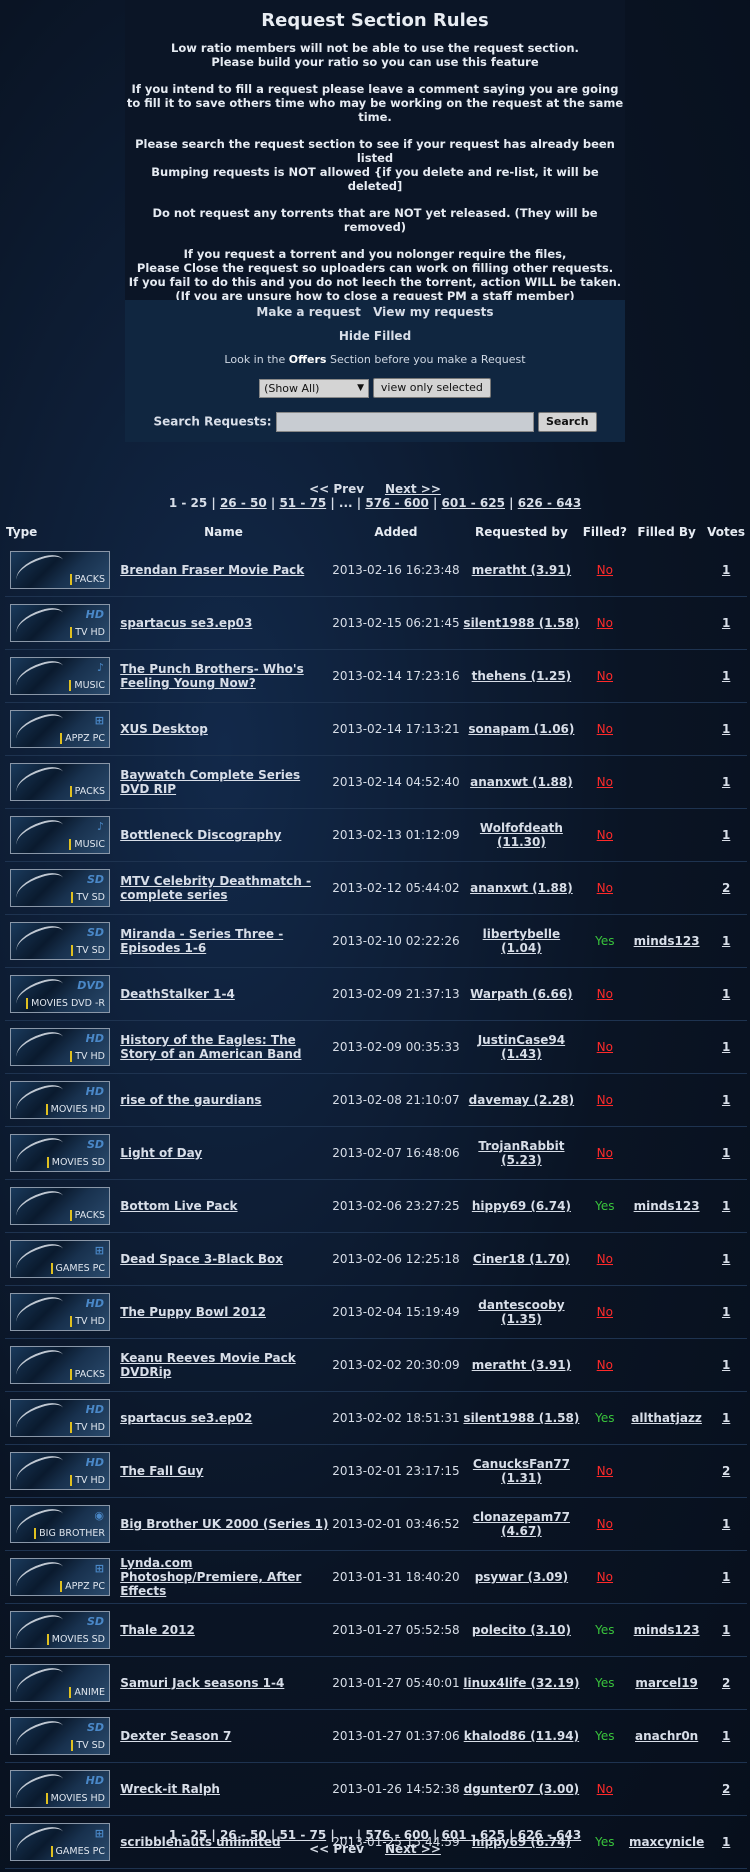  What do you see at coordinates (431, 388) in the screenshot?
I see `view-selected-button: view only selected` at bounding box center [431, 388].